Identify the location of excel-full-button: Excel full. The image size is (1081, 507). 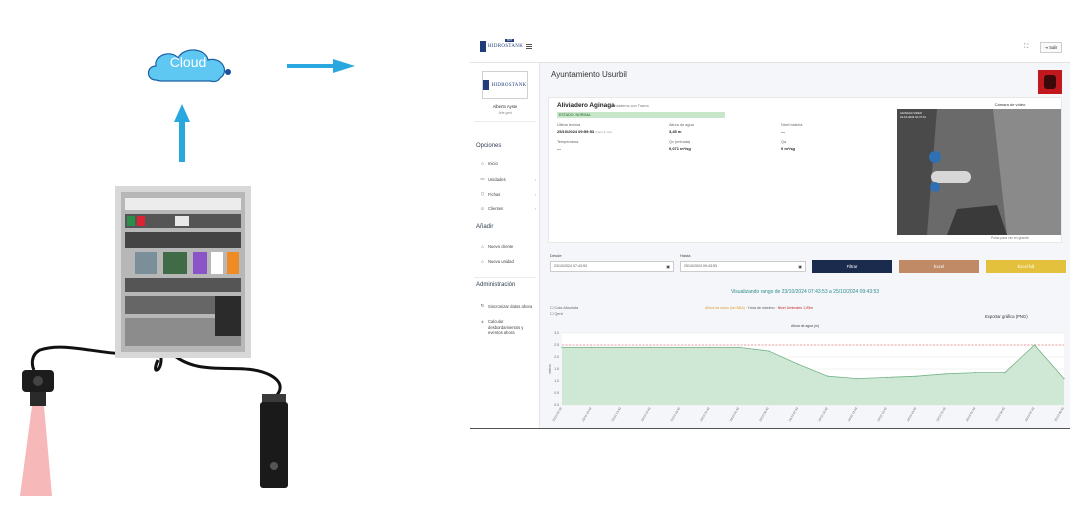
(1026, 266).